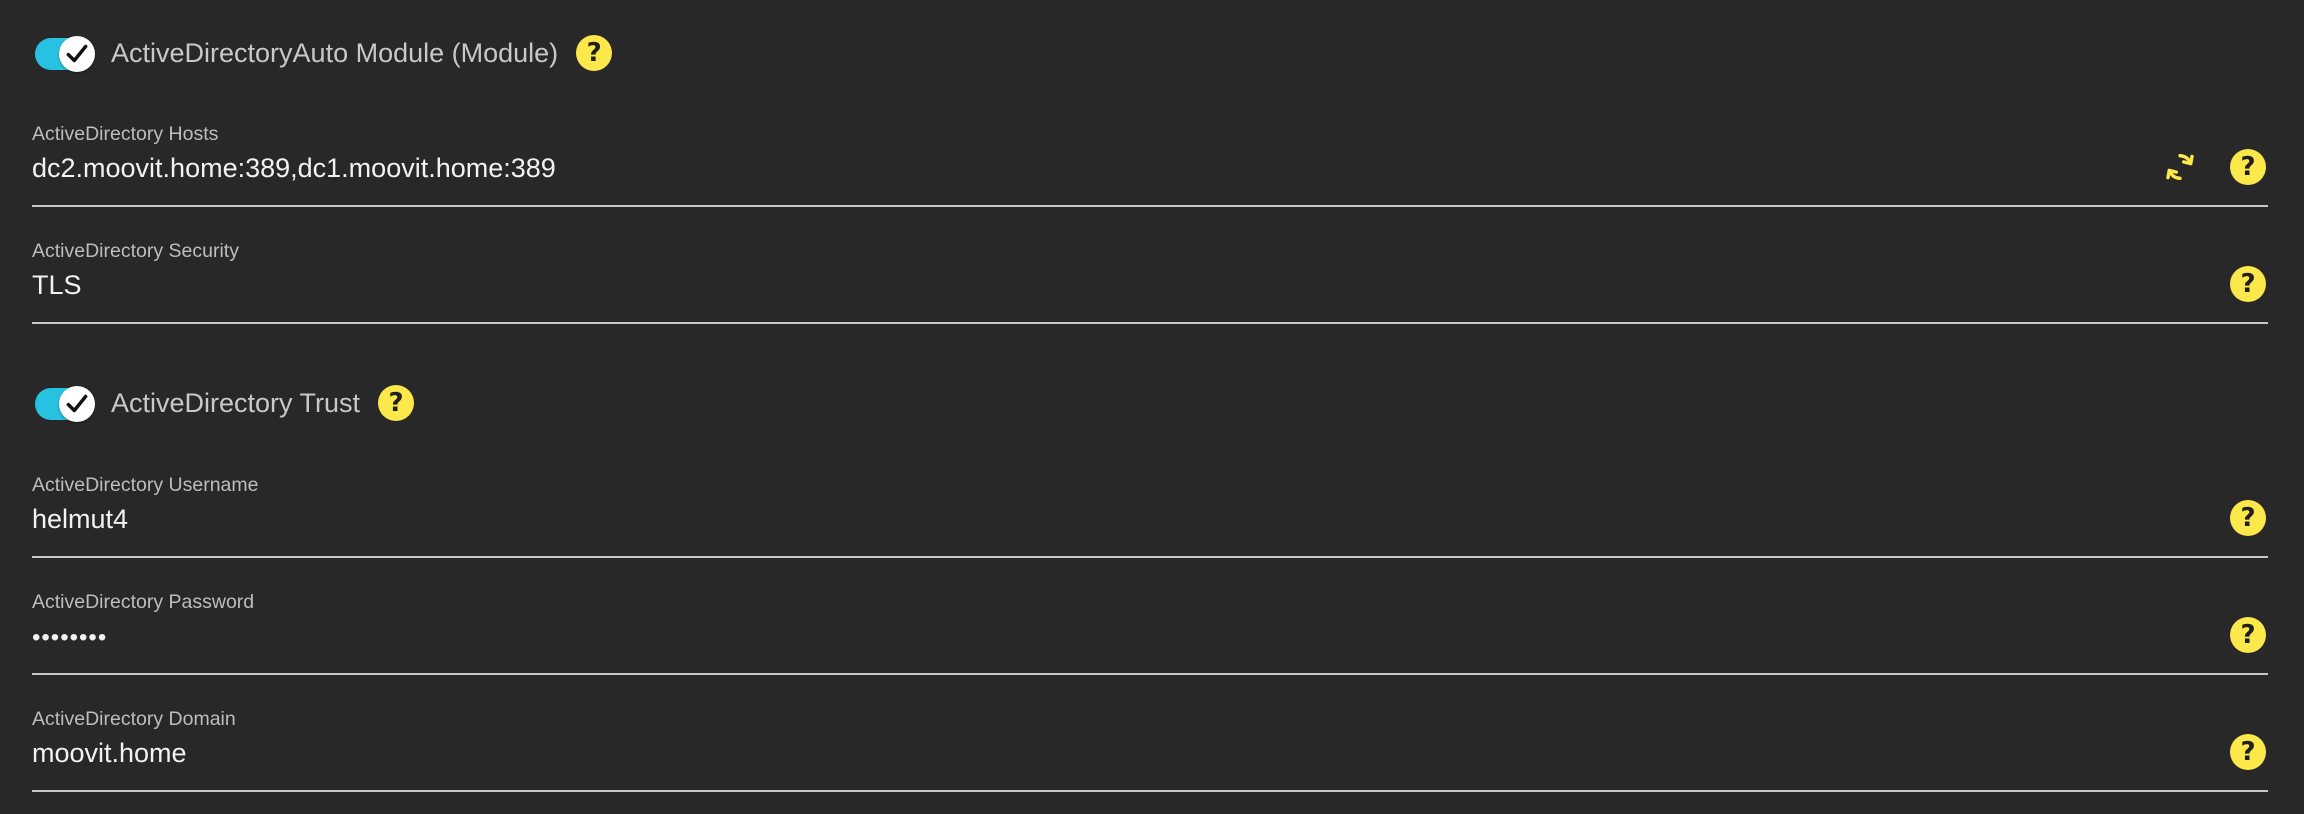 The width and height of the screenshot is (2304, 814). I want to click on password-actions: ?, so click(2248, 635).